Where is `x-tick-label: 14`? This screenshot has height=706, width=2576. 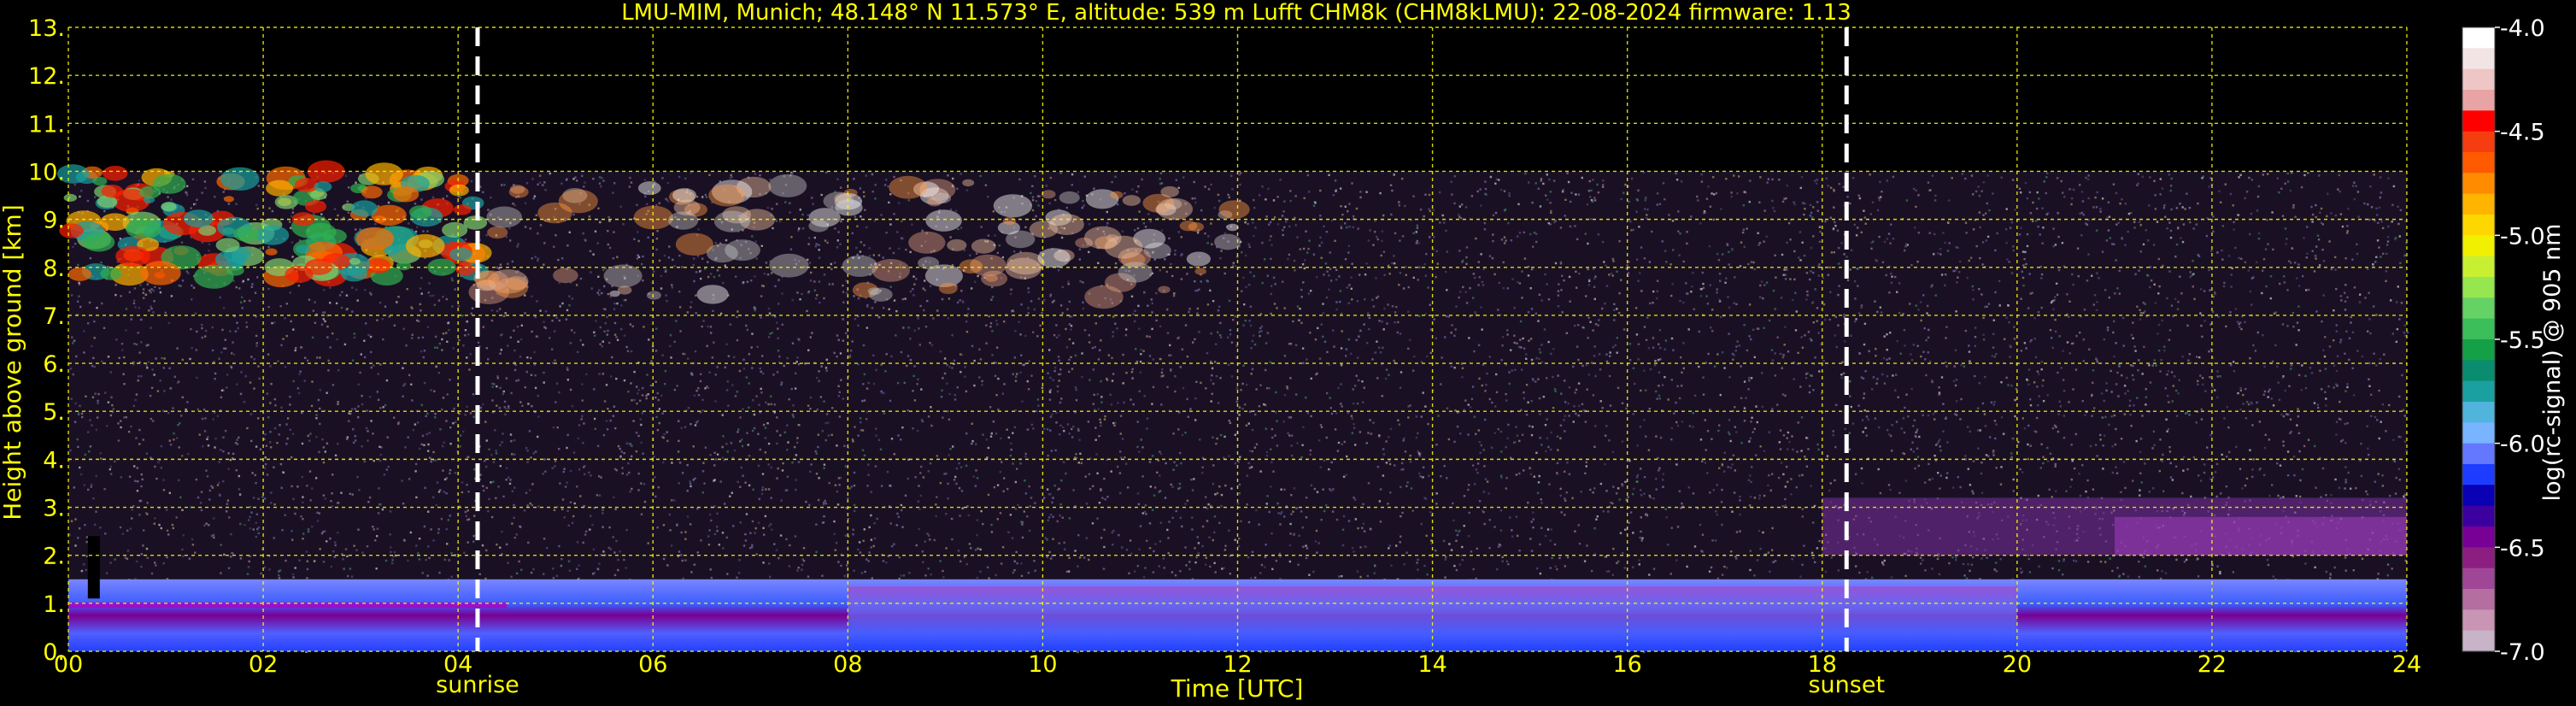 x-tick-label: 14 is located at coordinates (1431, 664).